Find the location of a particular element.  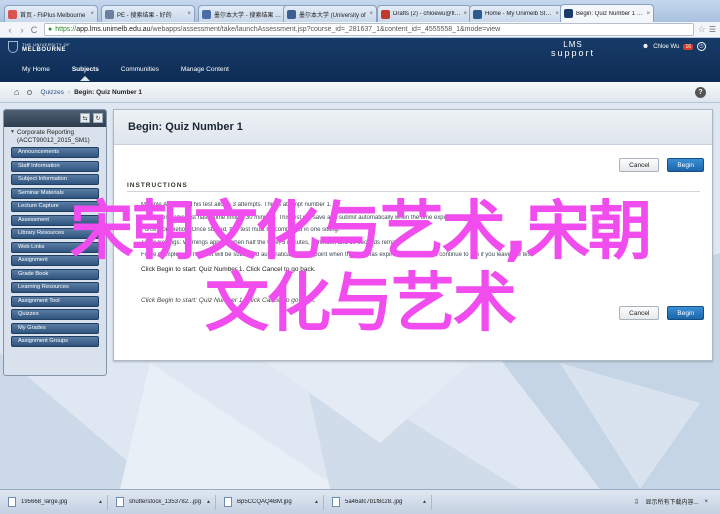

collapse-arrow-icon: ▼ is located at coordinates (12, 136).